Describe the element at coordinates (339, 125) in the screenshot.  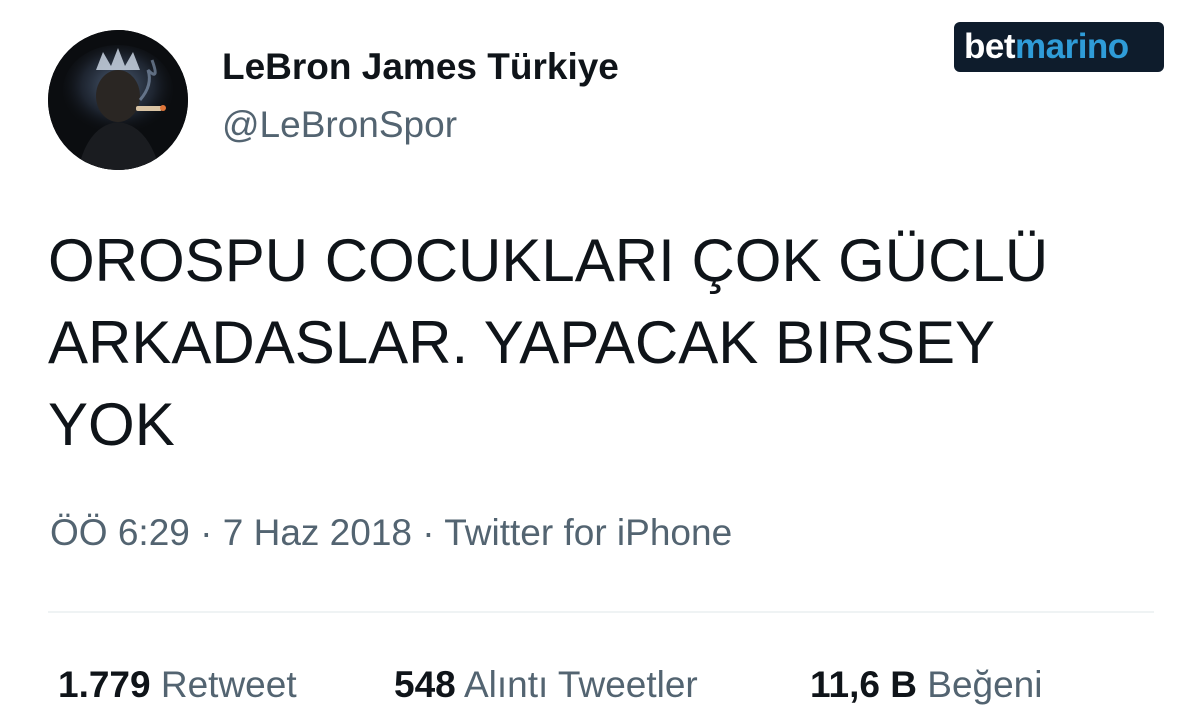
I see `author-handle: @LeBronSpor` at that location.